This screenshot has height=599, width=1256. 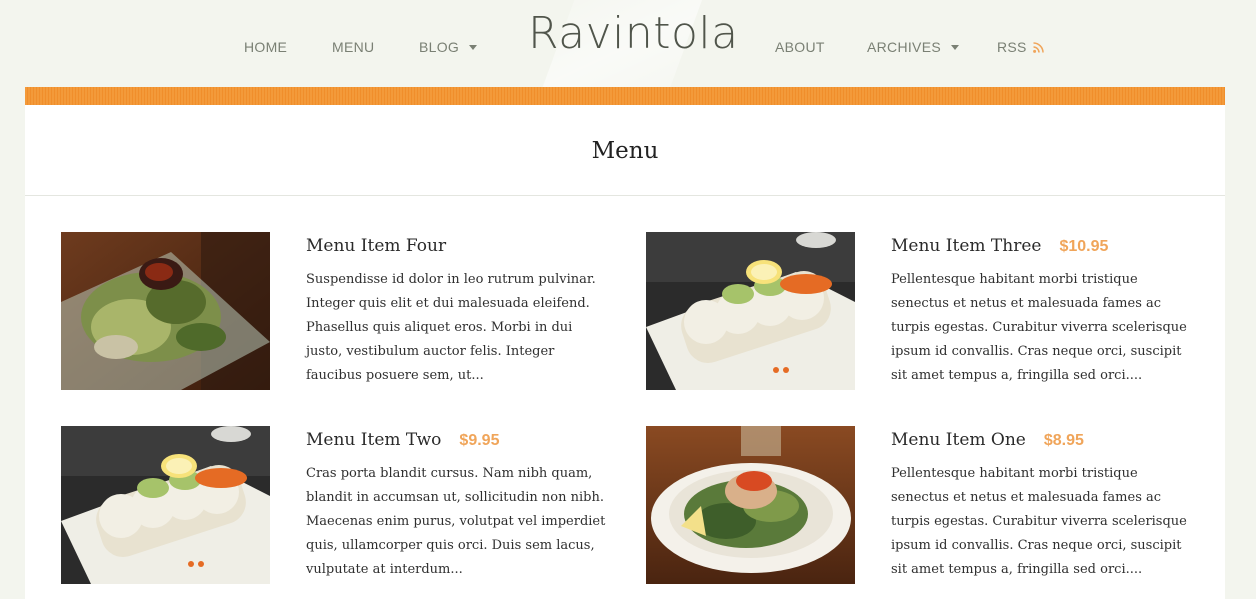 I want to click on nav-archives: ARCHIVES, so click(x=913, y=47).